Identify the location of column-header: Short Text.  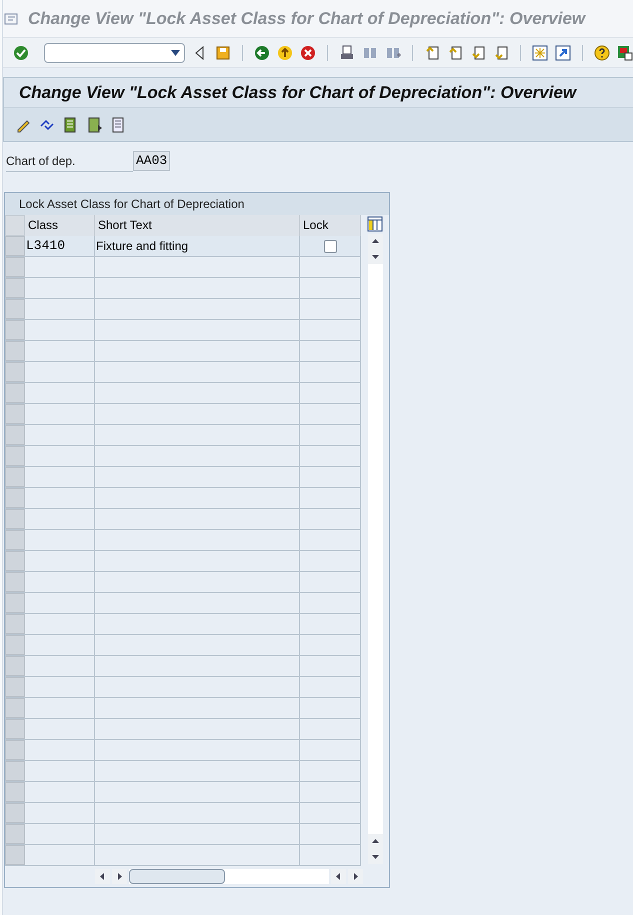
(197, 225).